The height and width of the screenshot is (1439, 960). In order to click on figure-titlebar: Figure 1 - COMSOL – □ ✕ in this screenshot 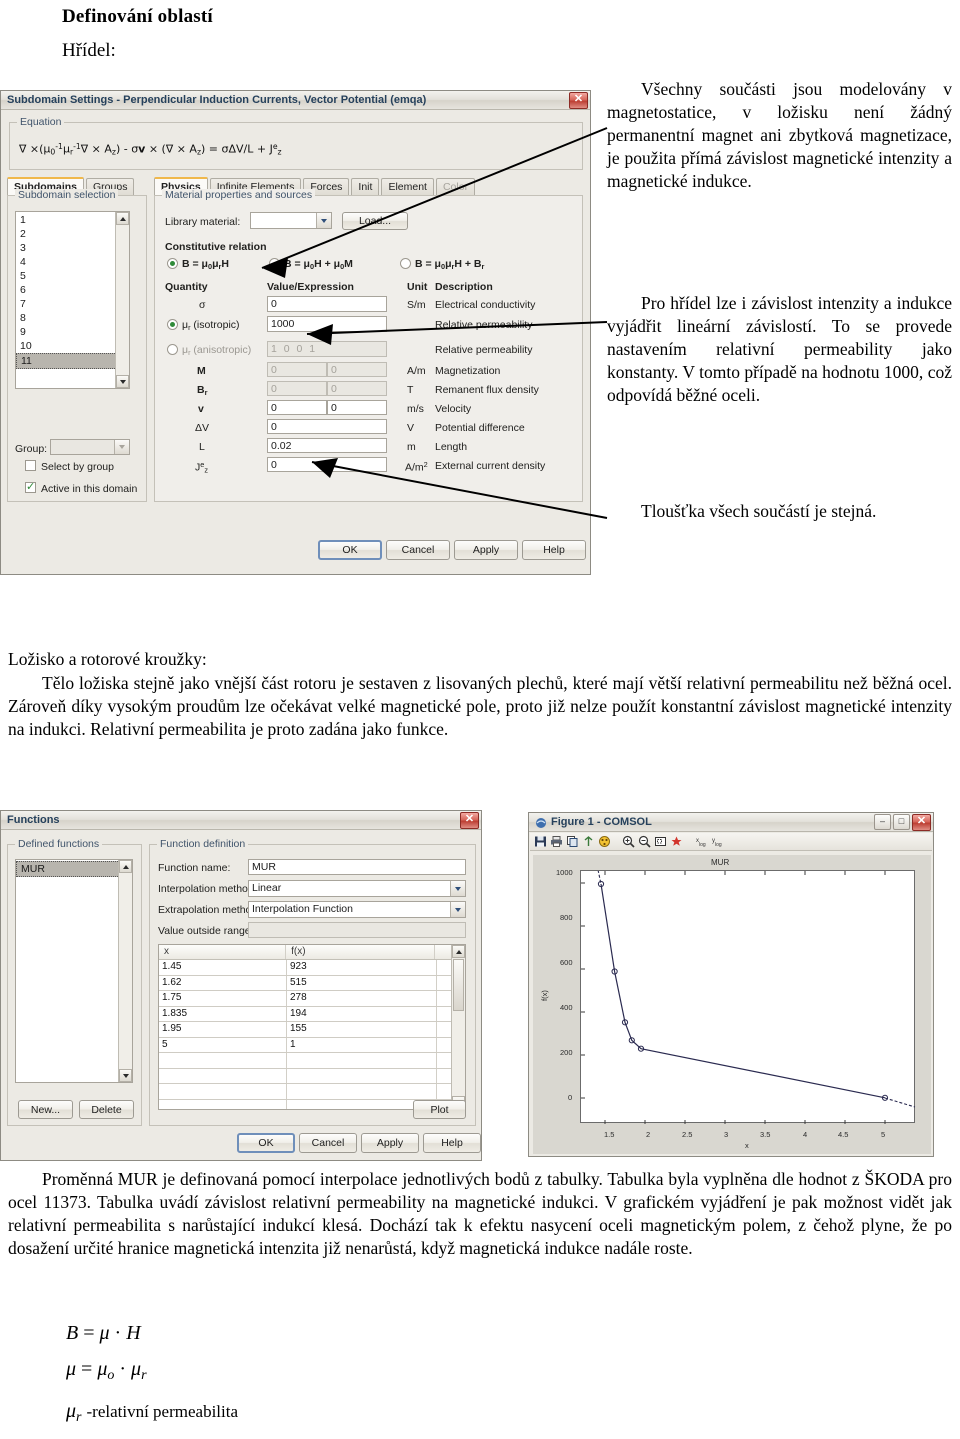, I will do `click(731, 822)`.